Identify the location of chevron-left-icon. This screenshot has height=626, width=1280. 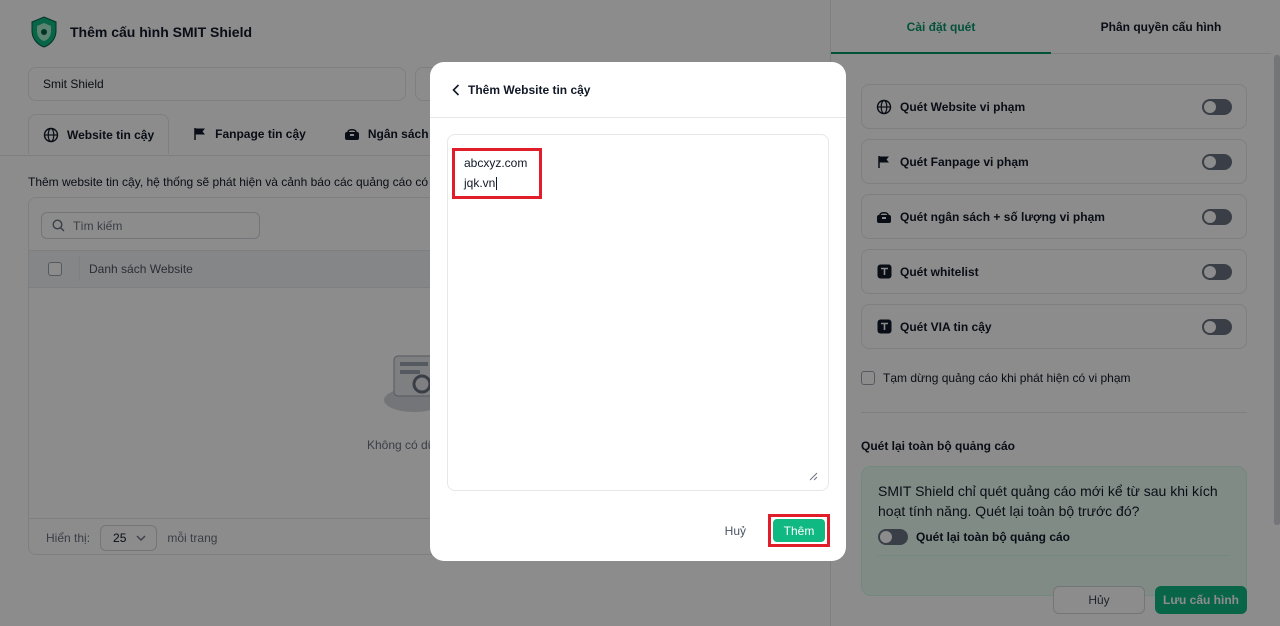
(456, 89).